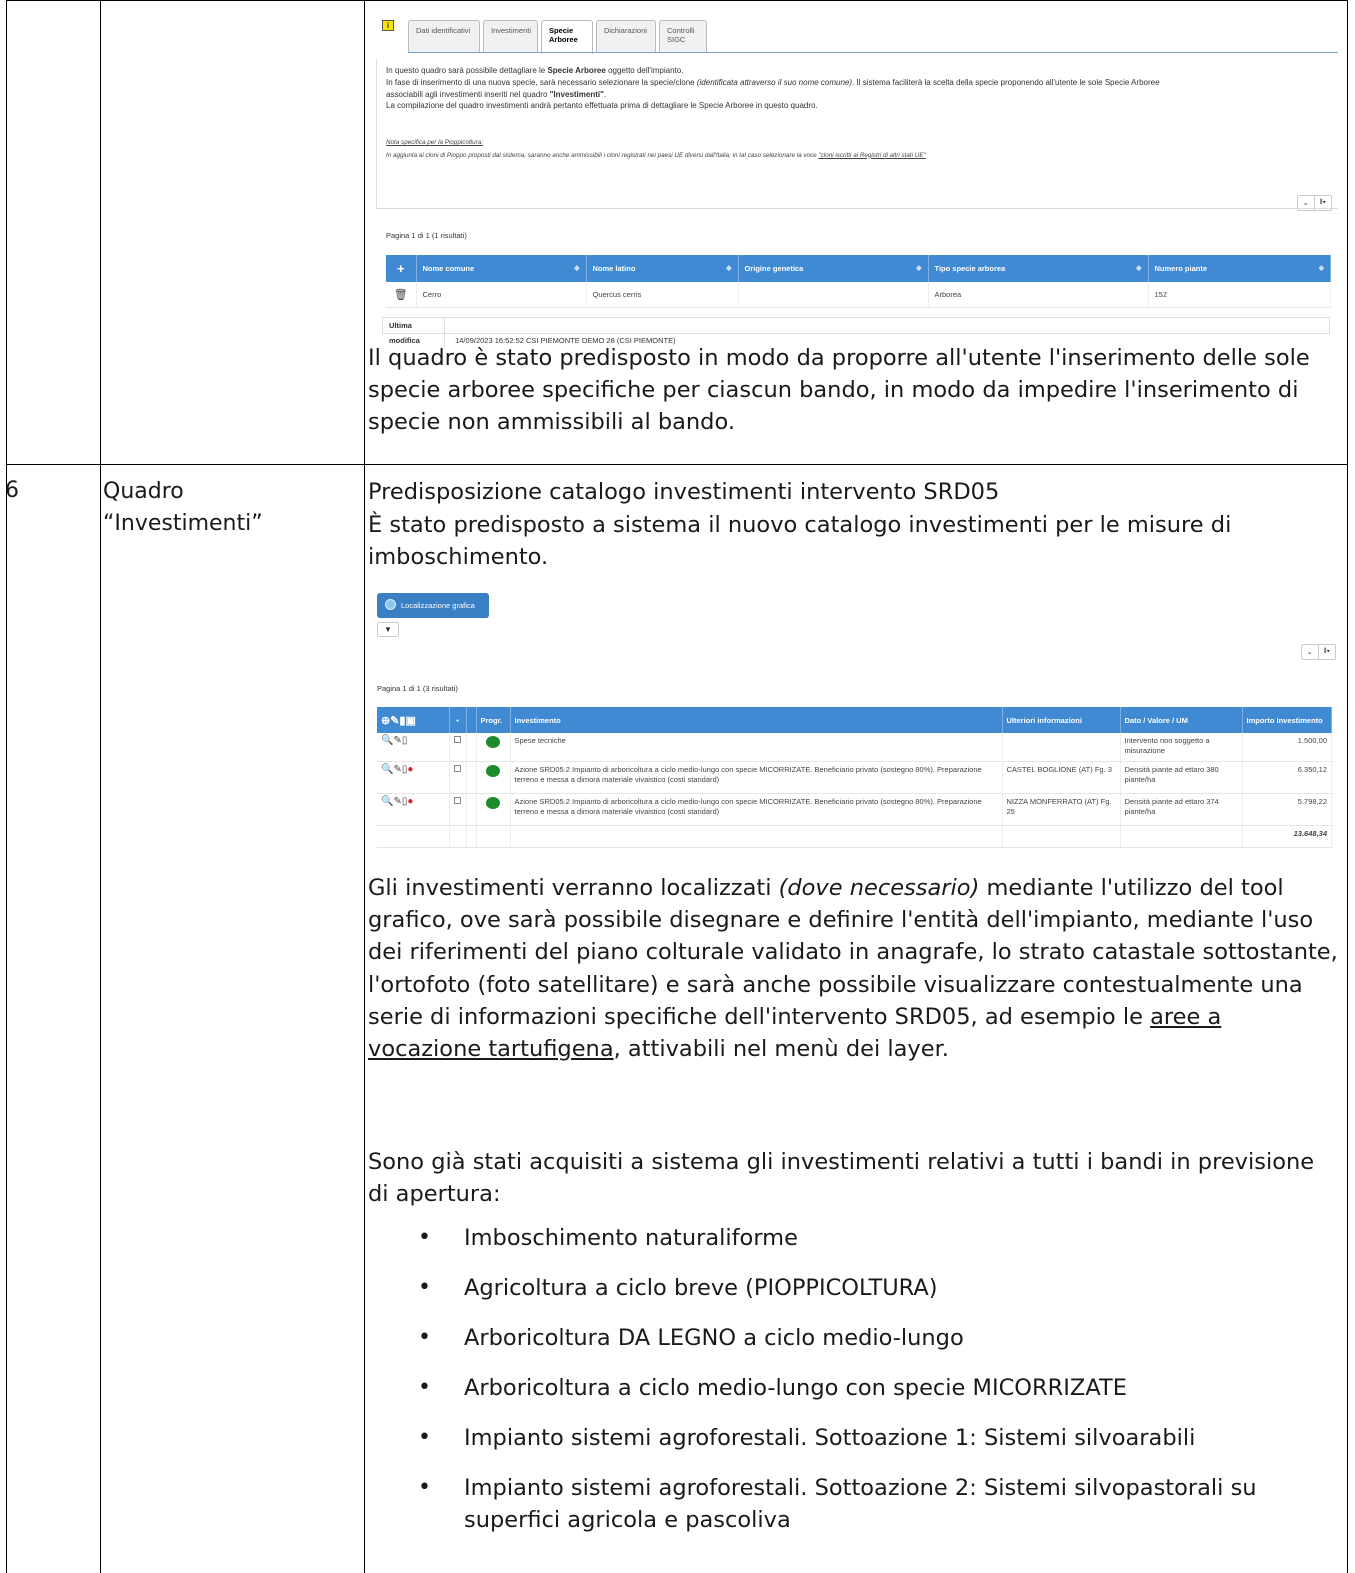 This screenshot has width=1355, height=1573. Describe the element at coordinates (833, 268) in the screenshot. I see `column-origine-genetica: Origine genetica ◆` at that location.